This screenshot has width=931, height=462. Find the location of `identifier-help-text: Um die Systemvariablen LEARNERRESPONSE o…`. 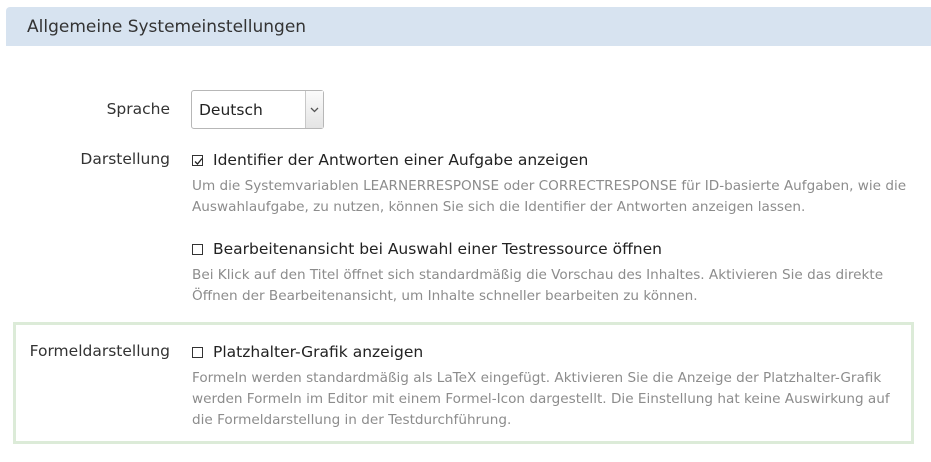

identifier-help-text: Um die Systemvariablen LEARNERRESPONSE o… is located at coordinates (549, 196).